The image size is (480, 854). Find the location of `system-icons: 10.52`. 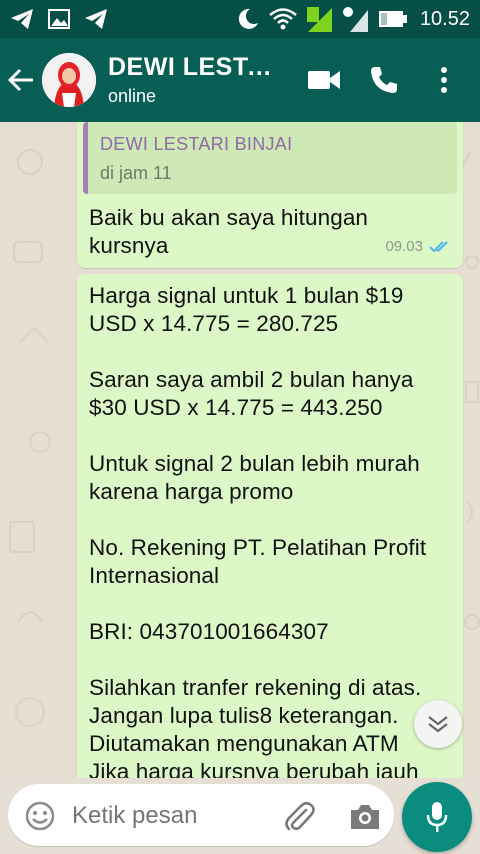

system-icons: 10.52 is located at coordinates (353, 19).